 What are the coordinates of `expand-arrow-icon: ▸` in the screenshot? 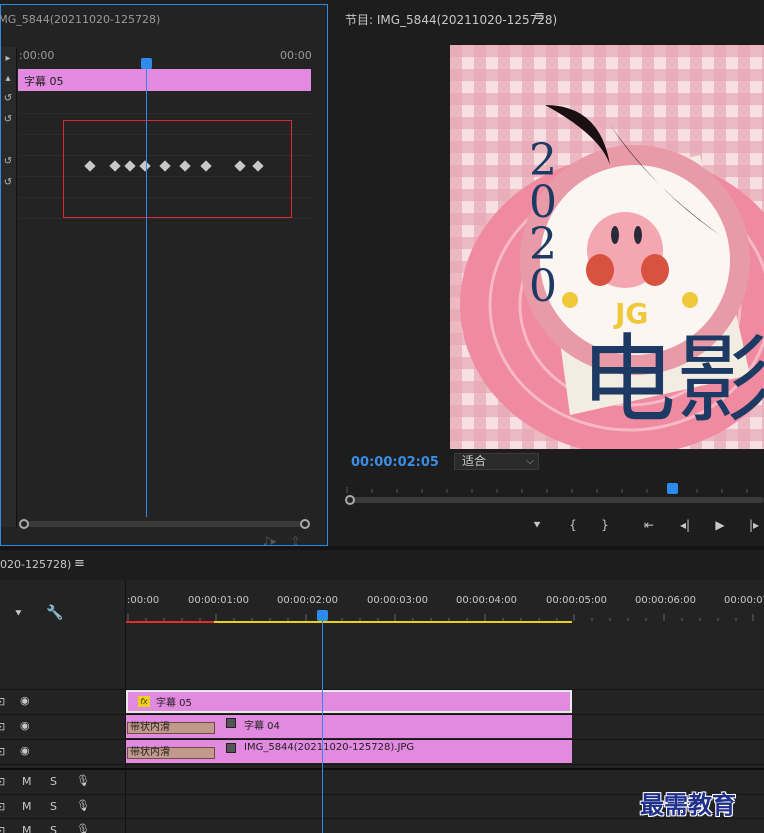 It's located at (8, 59).